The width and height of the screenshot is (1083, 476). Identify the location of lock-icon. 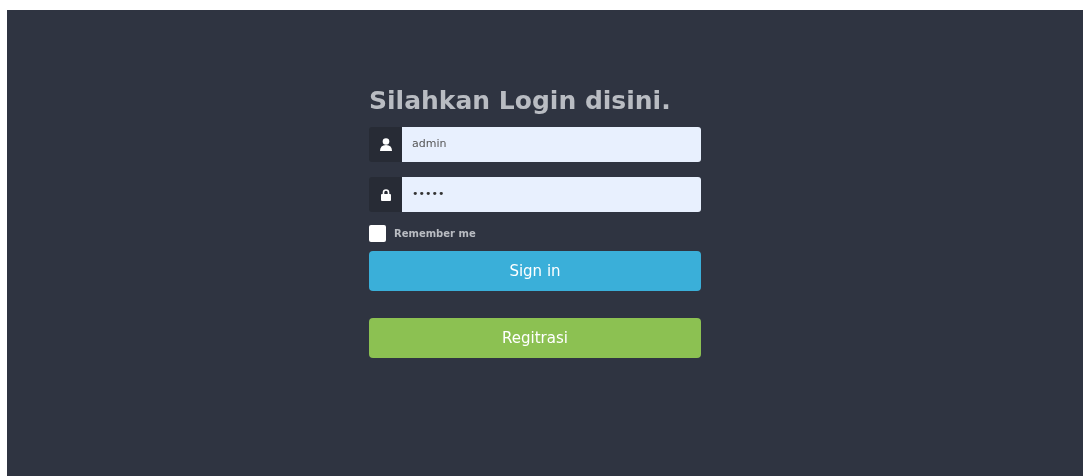
(385, 194).